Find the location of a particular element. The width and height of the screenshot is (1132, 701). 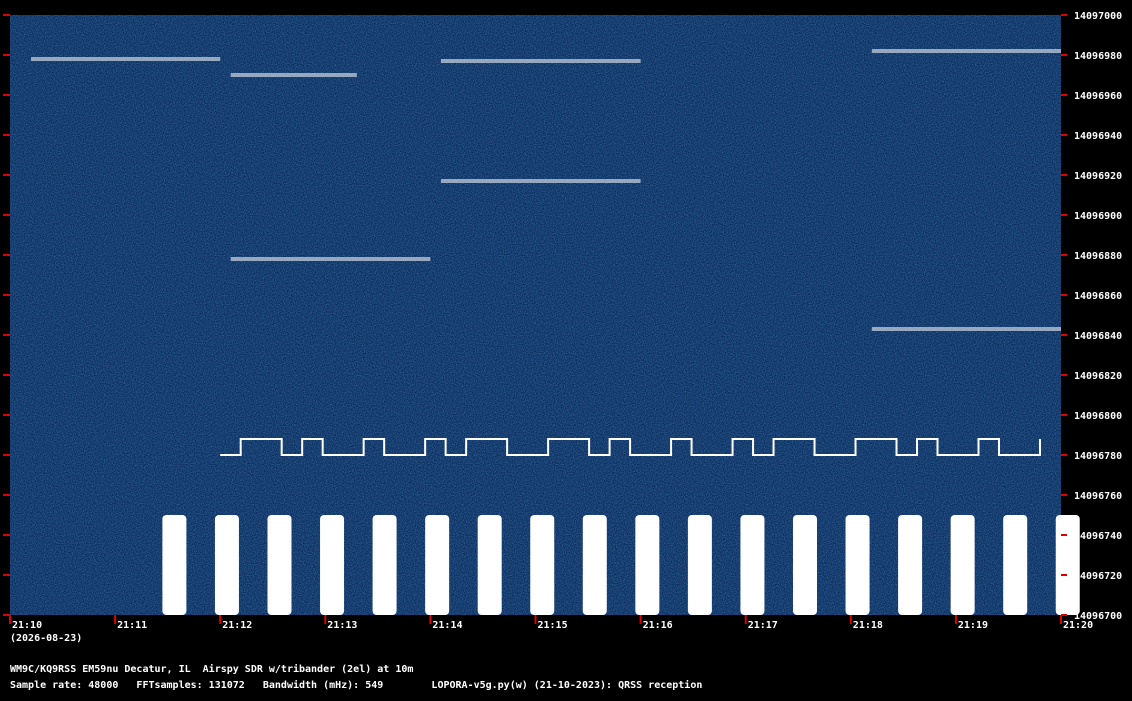

y-tick-label-3: 14096940 is located at coordinates (1098, 136).